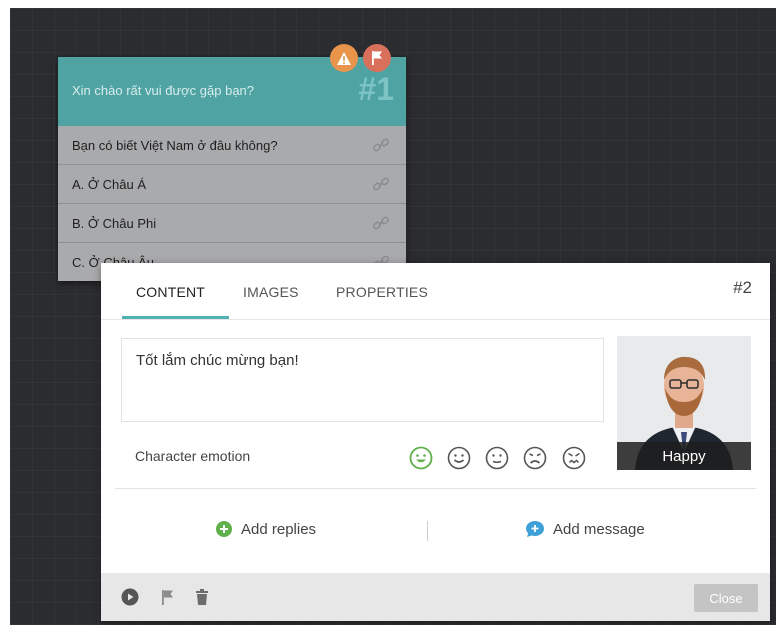 The width and height of the screenshot is (776, 625). I want to click on angry-emotion-icon, so click(574, 458).